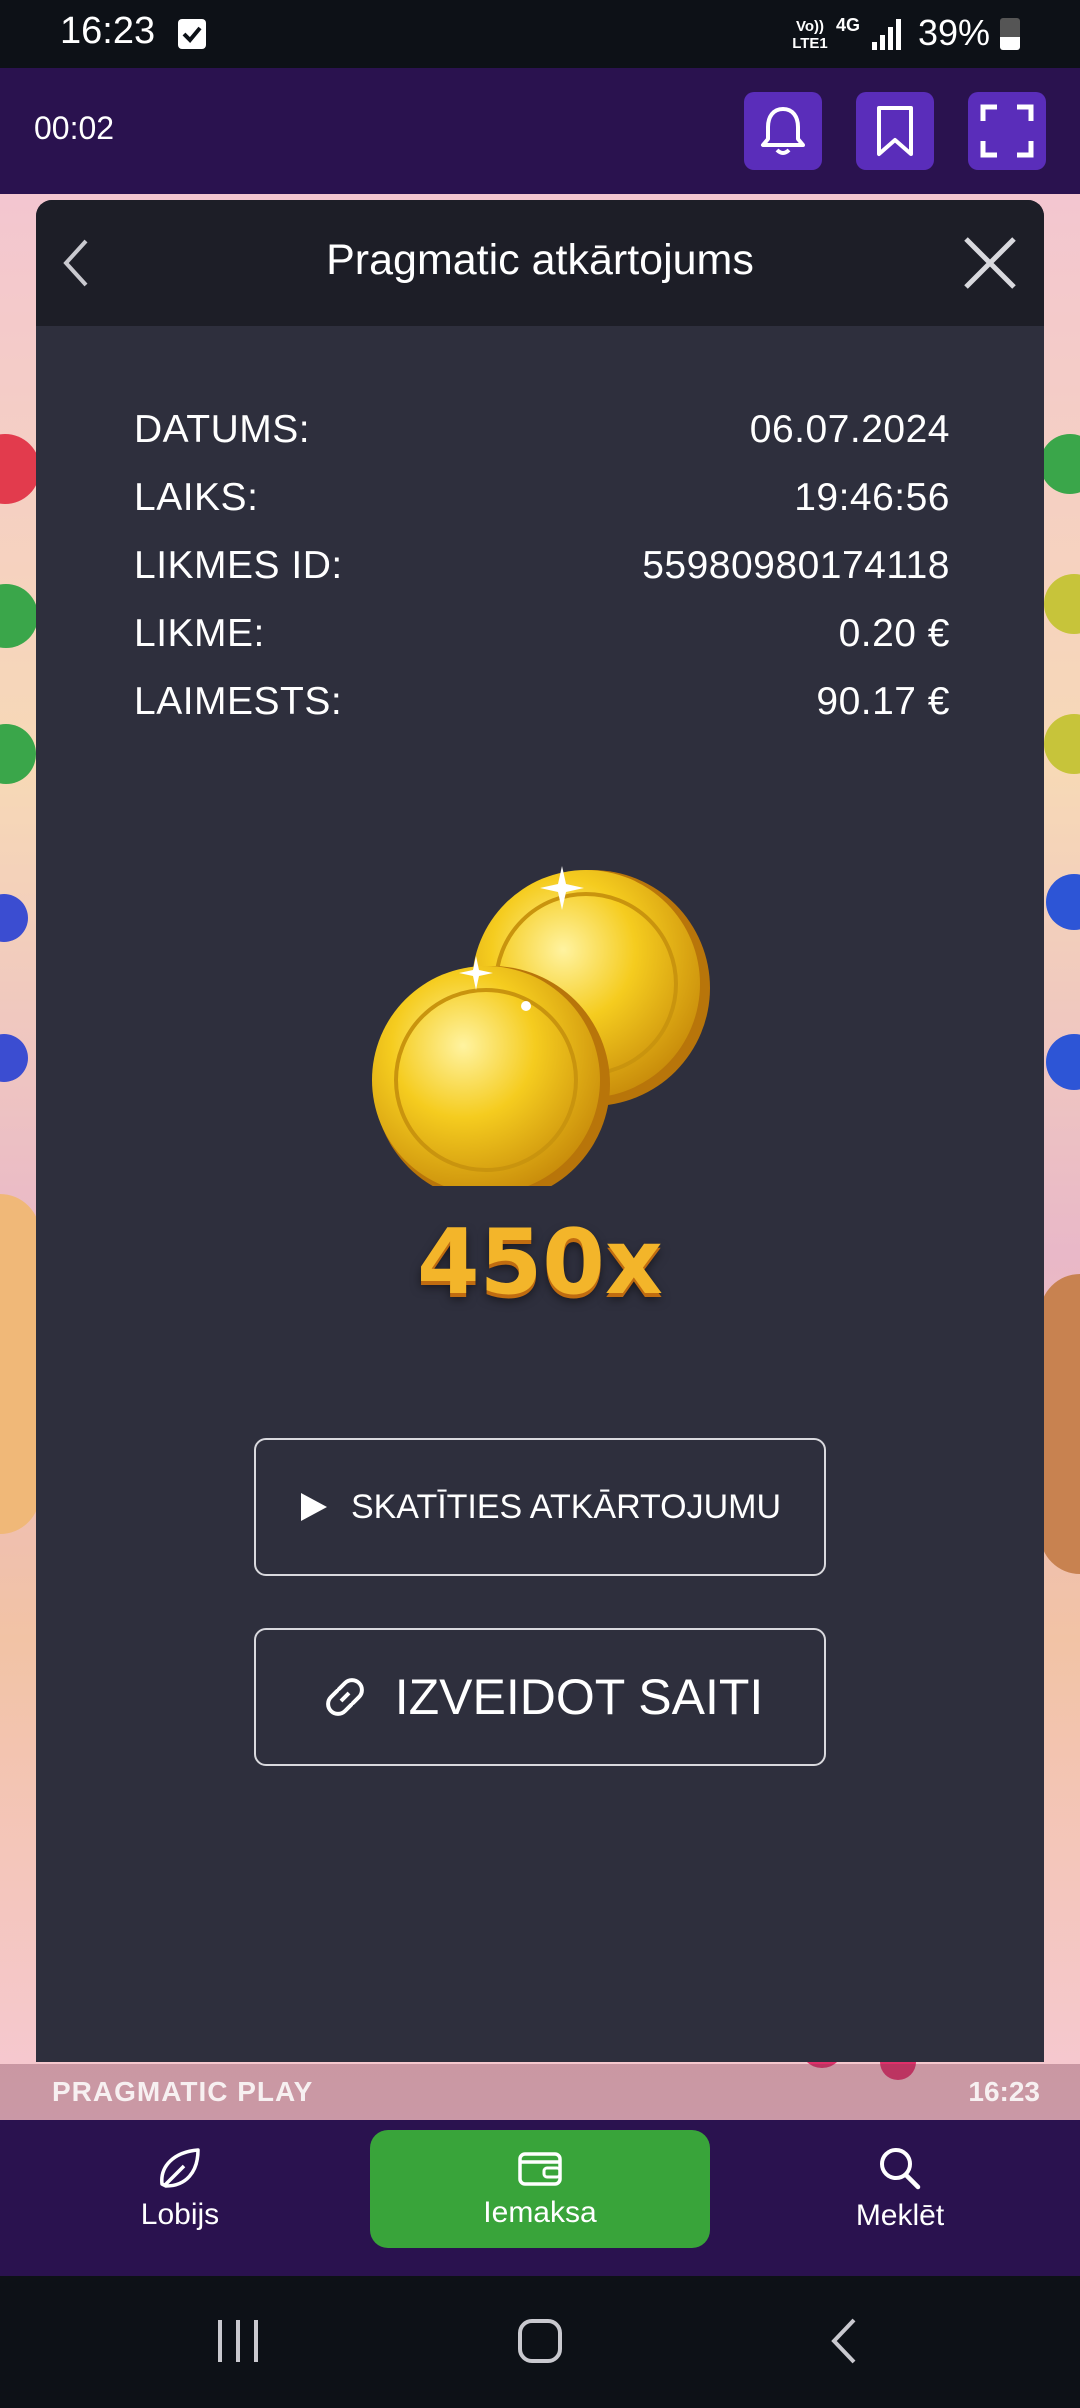 This screenshot has height=2408, width=1080. Describe the element at coordinates (542, 714) in the screenshot. I see `detail-row-win: LAIMESTS: 90.17 €` at that location.